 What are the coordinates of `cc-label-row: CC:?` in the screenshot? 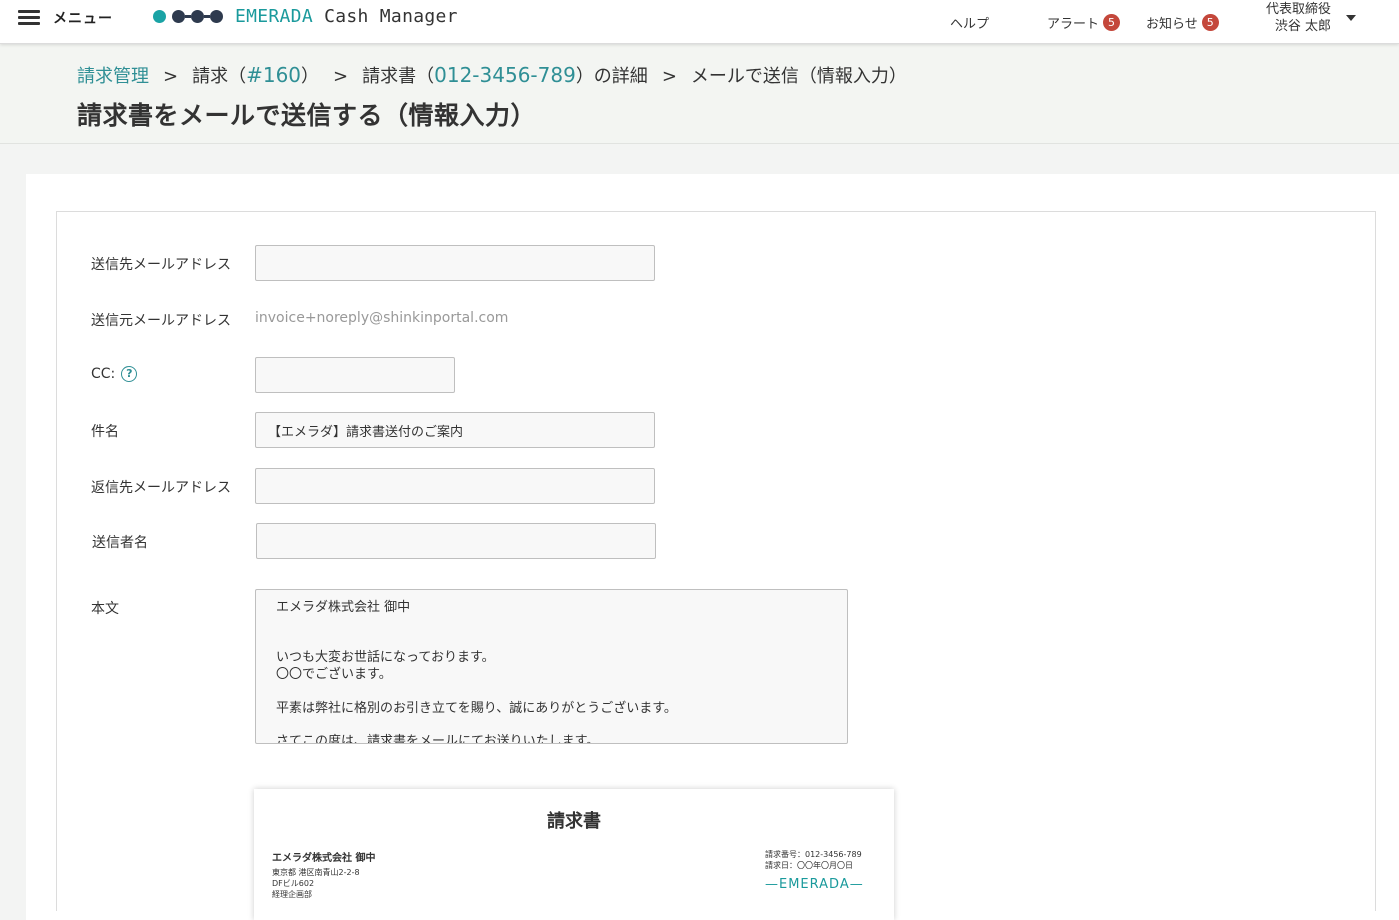 It's located at (114, 374).